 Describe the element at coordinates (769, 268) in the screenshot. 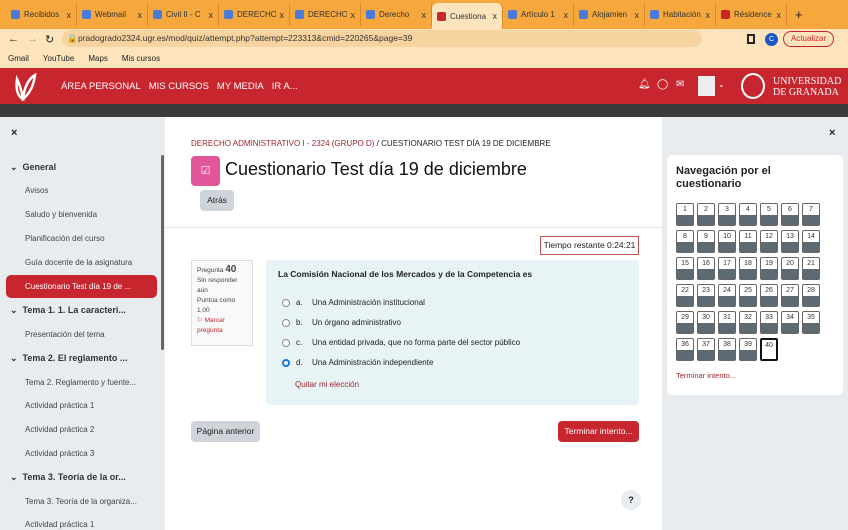

I see `question-nav-button: 19` at that location.